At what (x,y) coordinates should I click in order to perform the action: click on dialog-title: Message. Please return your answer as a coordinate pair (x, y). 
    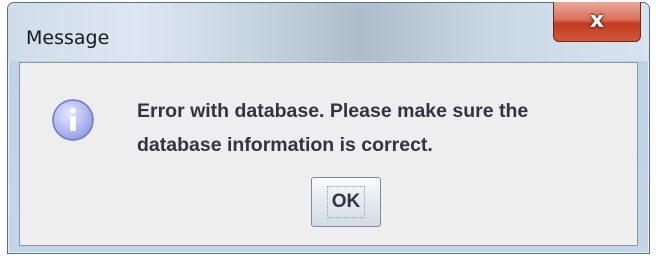
    Looking at the image, I should click on (68, 38).